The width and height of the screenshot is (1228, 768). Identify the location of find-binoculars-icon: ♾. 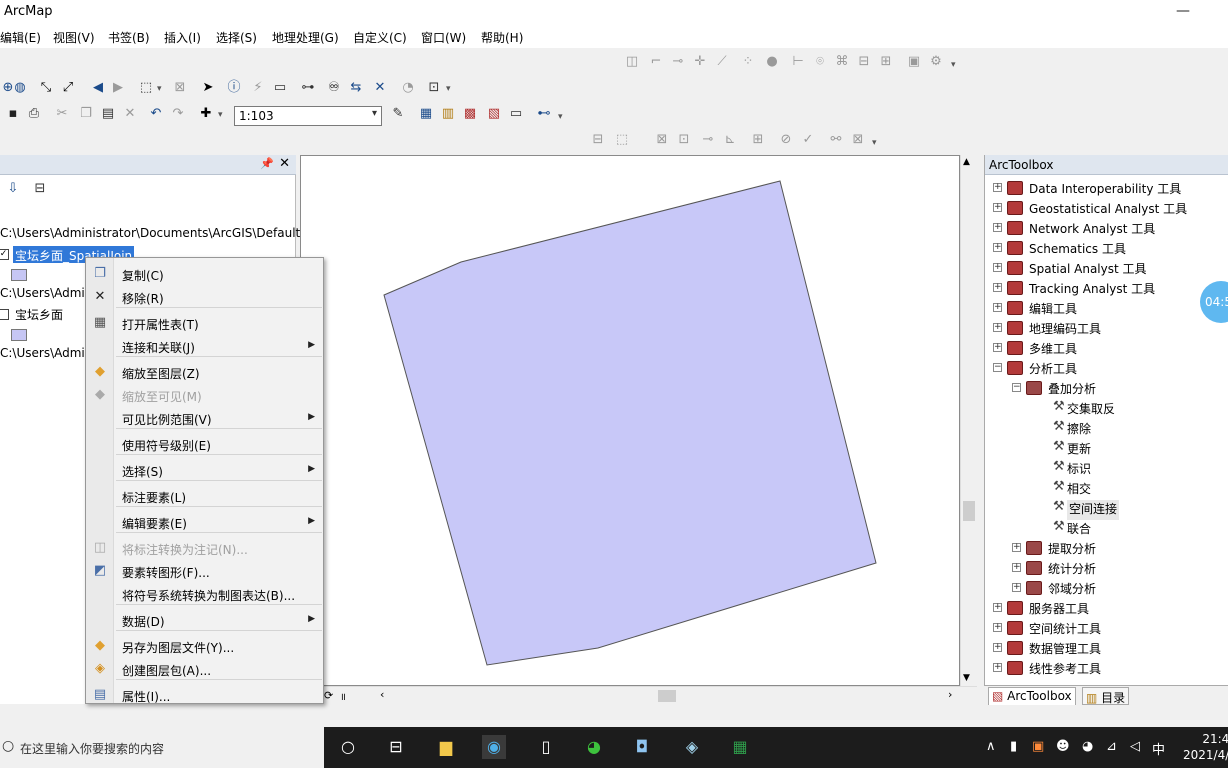
(334, 88).